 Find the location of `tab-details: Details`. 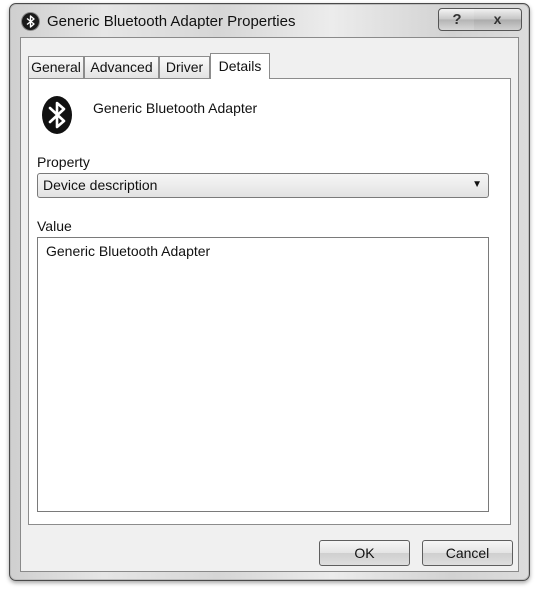

tab-details: Details is located at coordinates (240, 66).